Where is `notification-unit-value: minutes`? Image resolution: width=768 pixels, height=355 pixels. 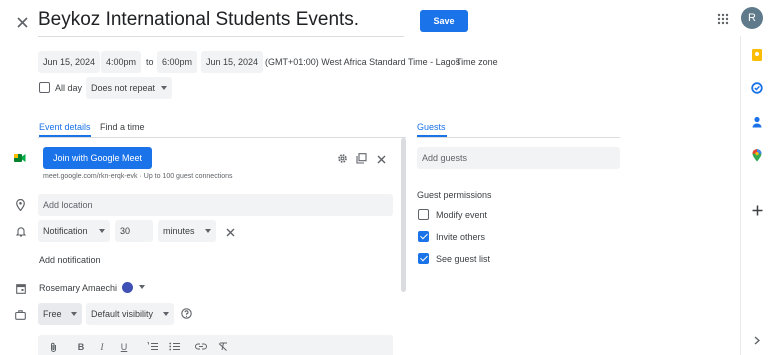
notification-unit-value: minutes is located at coordinates (179, 231).